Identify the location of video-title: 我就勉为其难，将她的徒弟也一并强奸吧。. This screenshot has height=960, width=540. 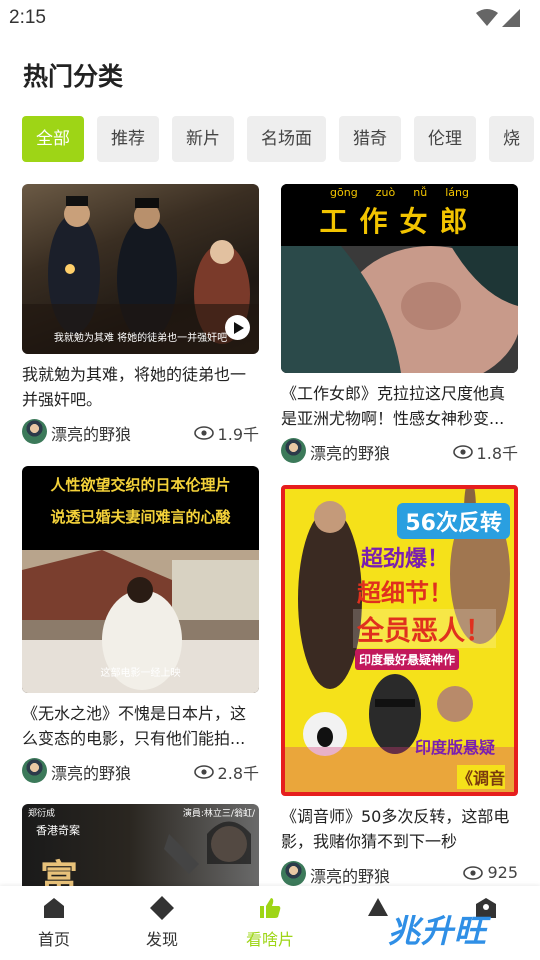
(140, 387).